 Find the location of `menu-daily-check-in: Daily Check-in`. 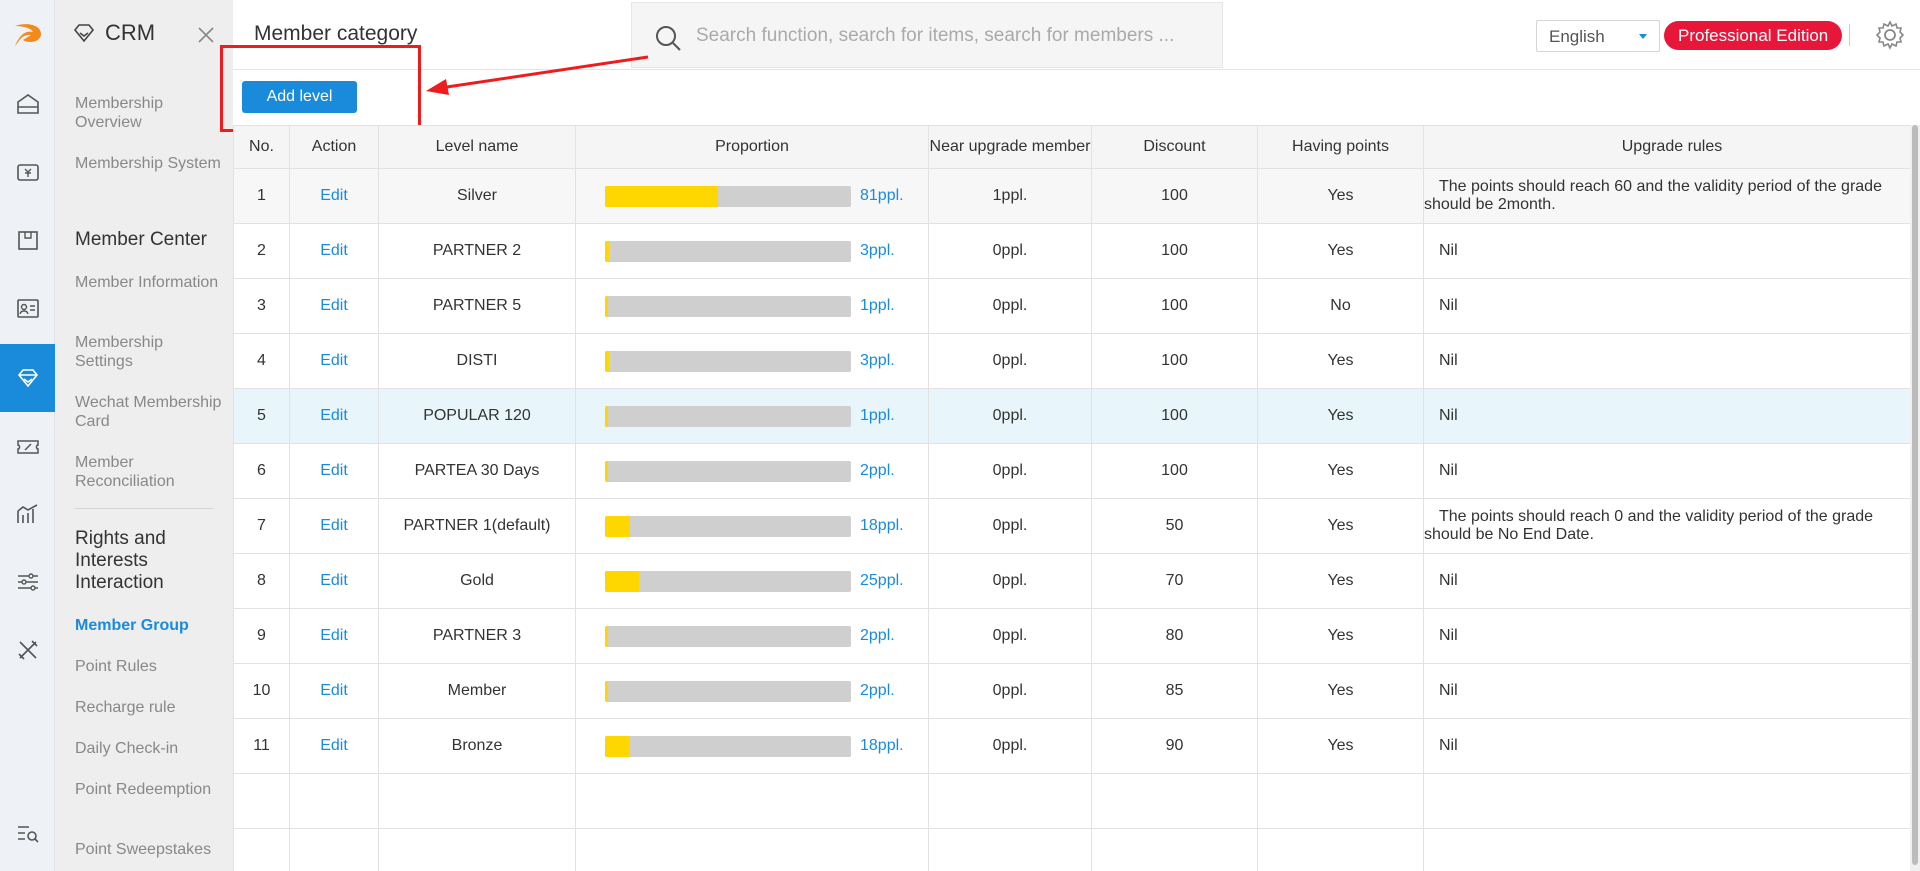

menu-daily-check-in: Daily Check-in is located at coordinates (150, 748).